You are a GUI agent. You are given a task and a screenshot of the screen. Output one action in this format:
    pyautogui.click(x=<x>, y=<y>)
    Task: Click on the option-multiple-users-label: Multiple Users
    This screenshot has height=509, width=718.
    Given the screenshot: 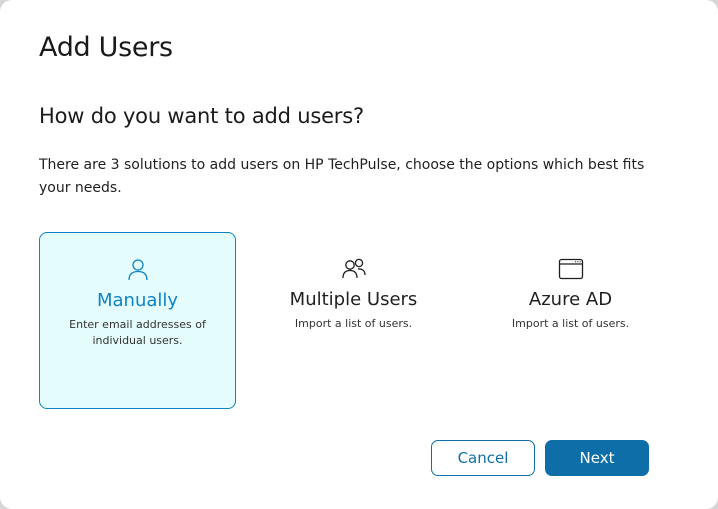 What is the action you would take?
    pyautogui.click(x=353, y=299)
    